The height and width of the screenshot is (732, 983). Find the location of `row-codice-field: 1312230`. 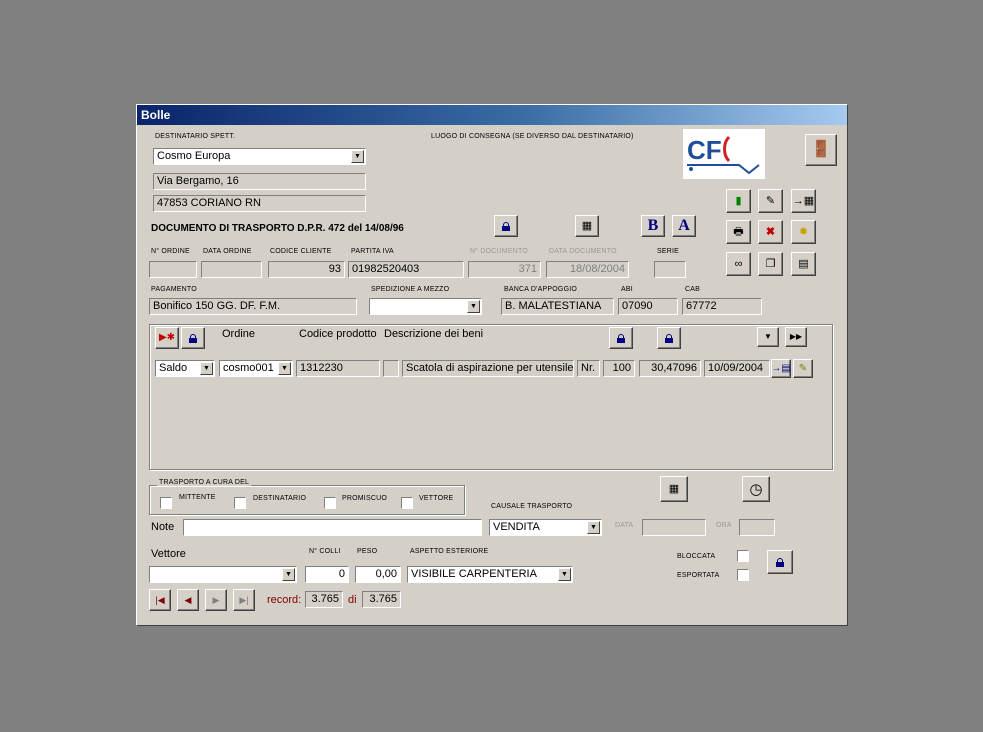

row-codice-field: 1312230 is located at coordinates (338, 368).